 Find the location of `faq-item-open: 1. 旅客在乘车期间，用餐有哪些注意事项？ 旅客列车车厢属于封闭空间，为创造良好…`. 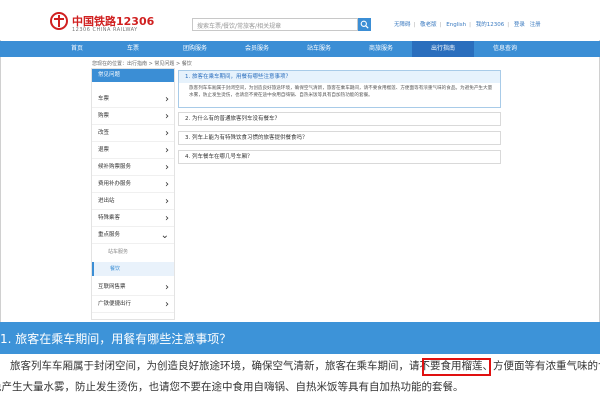

faq-item-open: 1. 旅客在乘车期间，用餐有哪些注意事项？ 旅客列车车厢属于封闭空间，为创造良好… is located at coordinates (339, 89).